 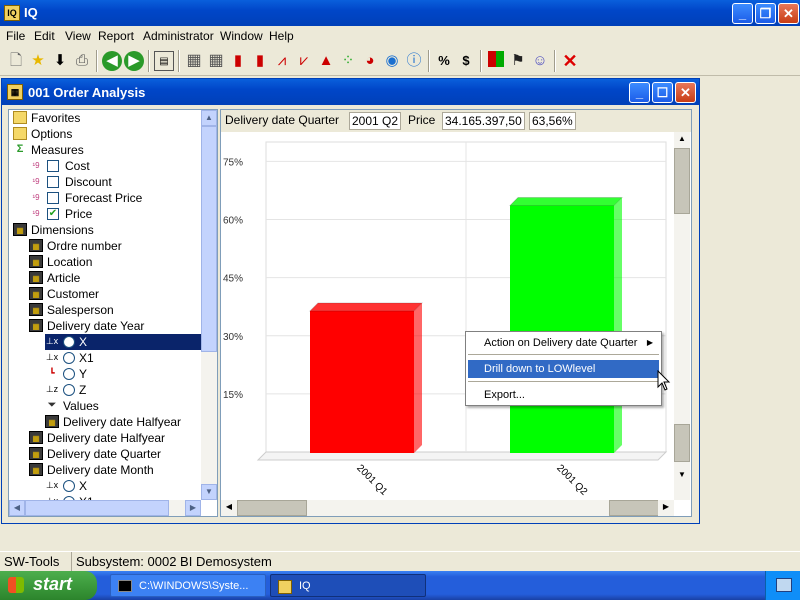 I want to click on price-checkbox: ✔, so click(x=53, y=214).